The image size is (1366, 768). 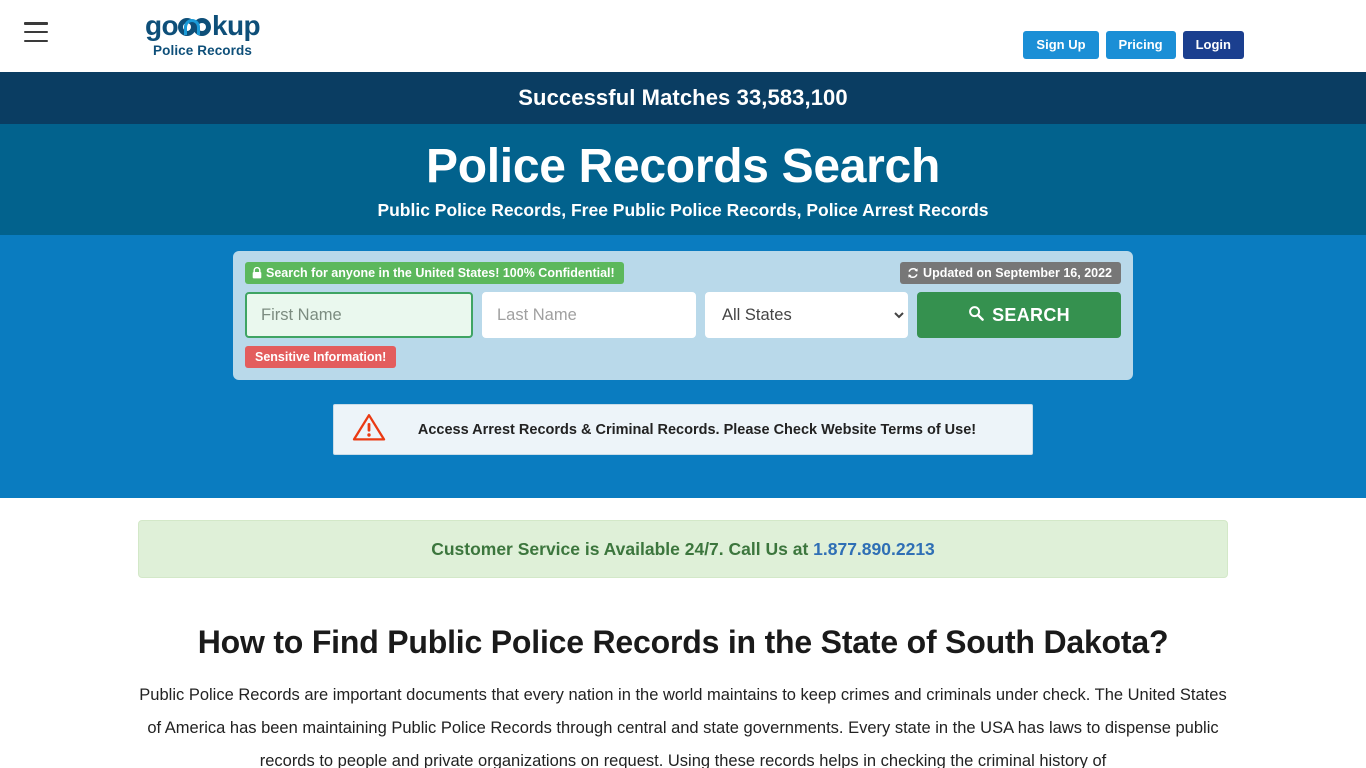 I want to click on logo-text-suffix: kup, so click(x=236, y=25).